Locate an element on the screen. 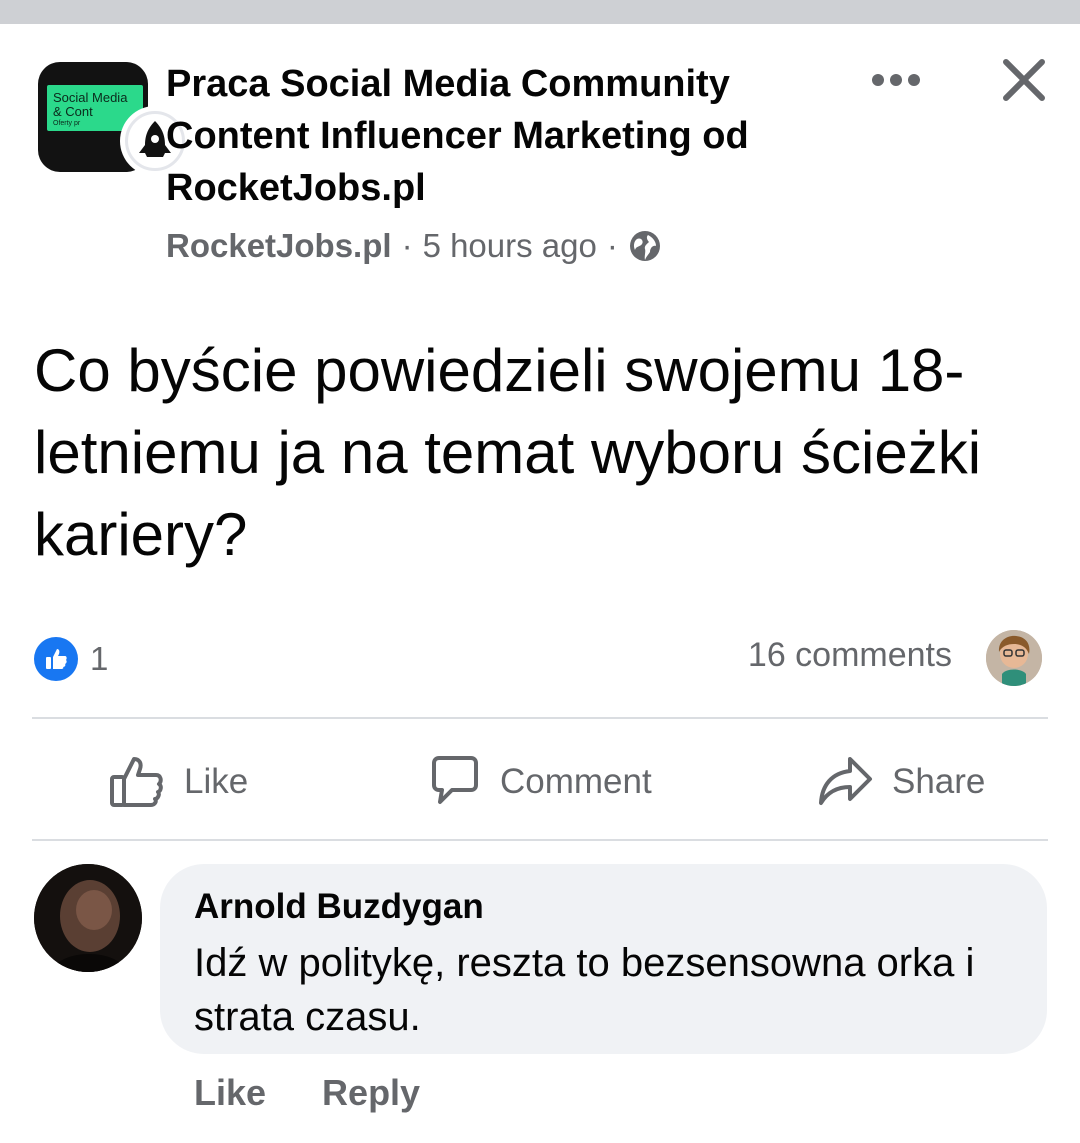 Image resolution: width=1080 pixels, height=1143 pixels. comment-reply-link: Reply is located at coordinates (371, 1093).